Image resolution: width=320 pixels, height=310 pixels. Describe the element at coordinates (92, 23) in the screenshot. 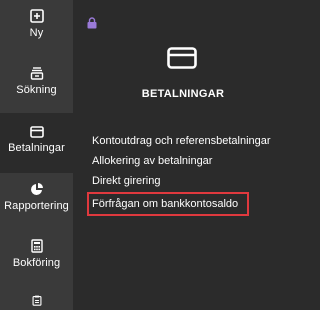

I see `lock-icon` at that location.